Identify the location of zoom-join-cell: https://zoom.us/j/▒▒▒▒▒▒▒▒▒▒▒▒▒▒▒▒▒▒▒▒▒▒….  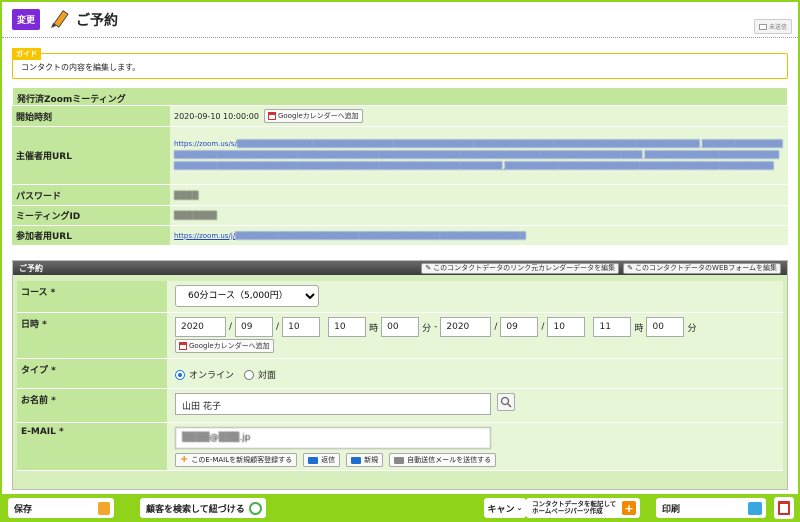
(479, 235).